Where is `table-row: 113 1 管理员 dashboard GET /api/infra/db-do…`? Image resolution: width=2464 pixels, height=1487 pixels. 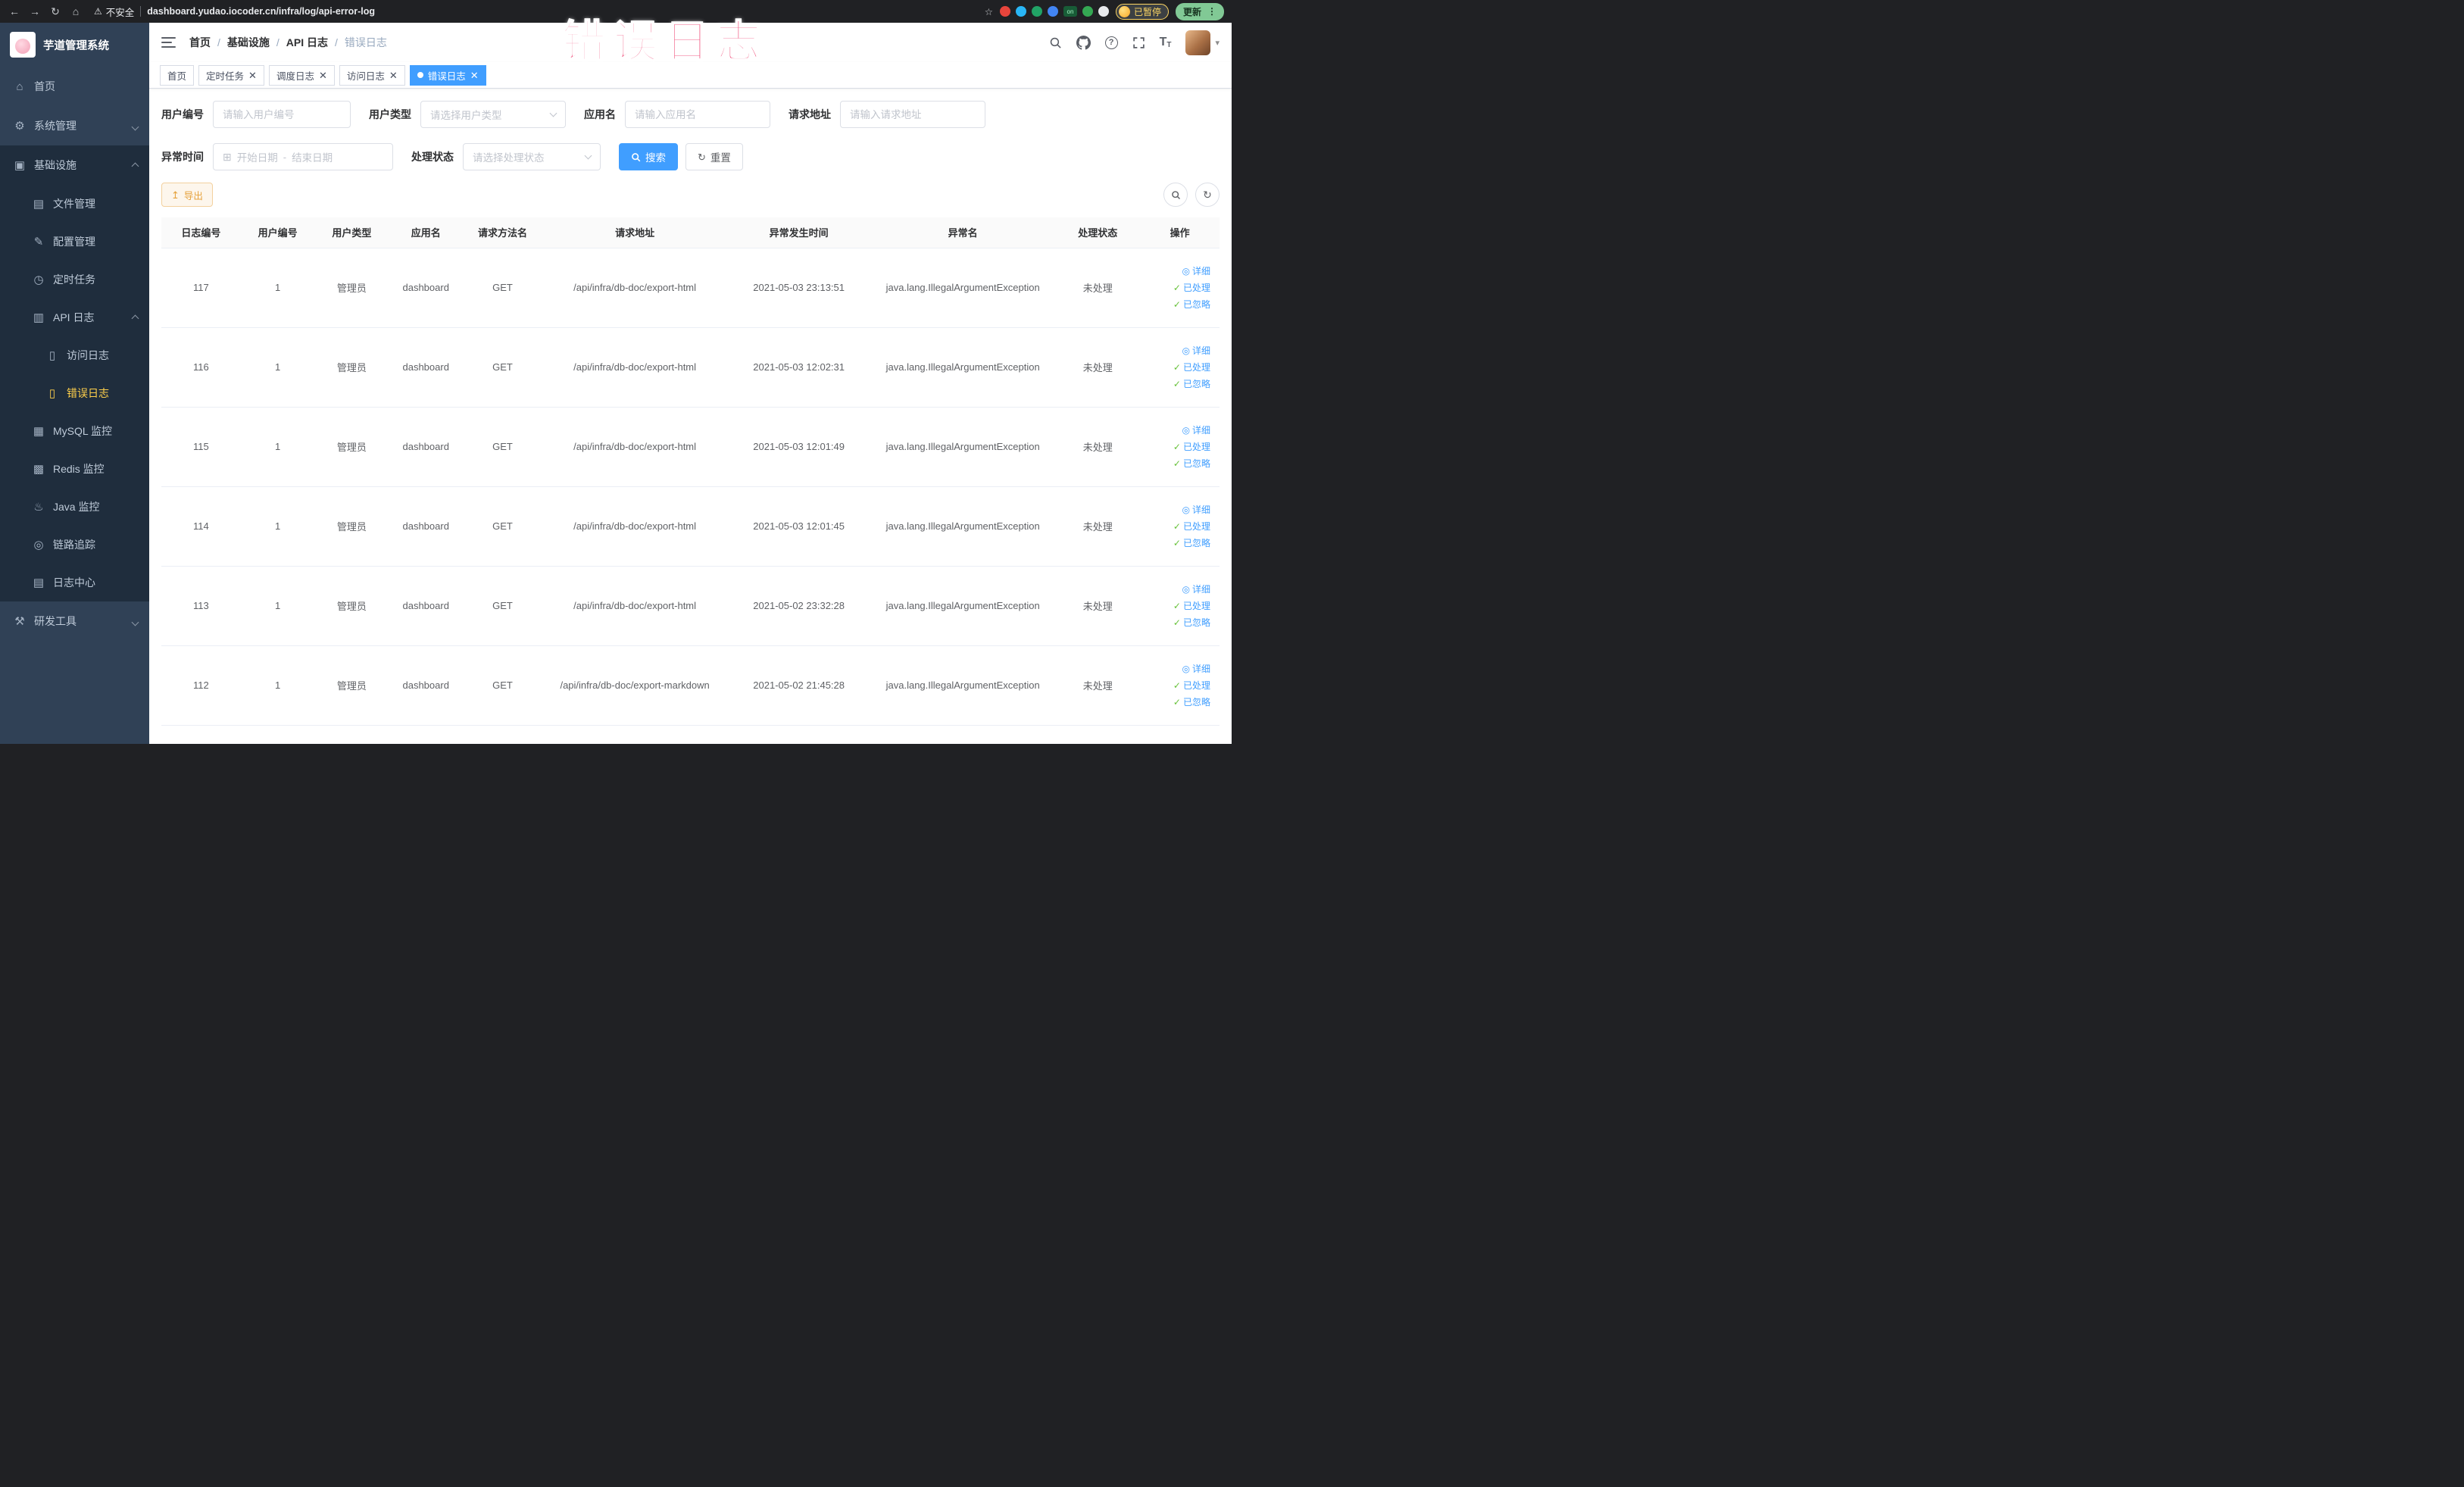
table-row: 113 1 管理员 dashboard GET /api/infra/db-do… is located at coordinates (690, 606).